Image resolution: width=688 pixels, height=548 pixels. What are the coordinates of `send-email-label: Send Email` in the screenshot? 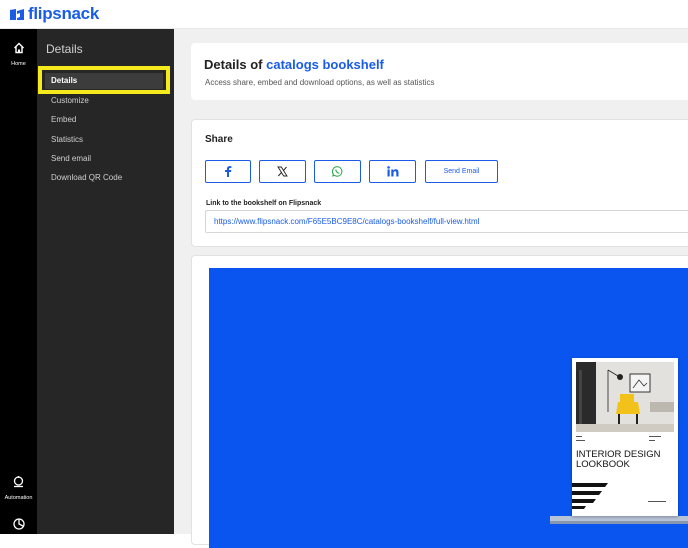 It's located at (461, 171).